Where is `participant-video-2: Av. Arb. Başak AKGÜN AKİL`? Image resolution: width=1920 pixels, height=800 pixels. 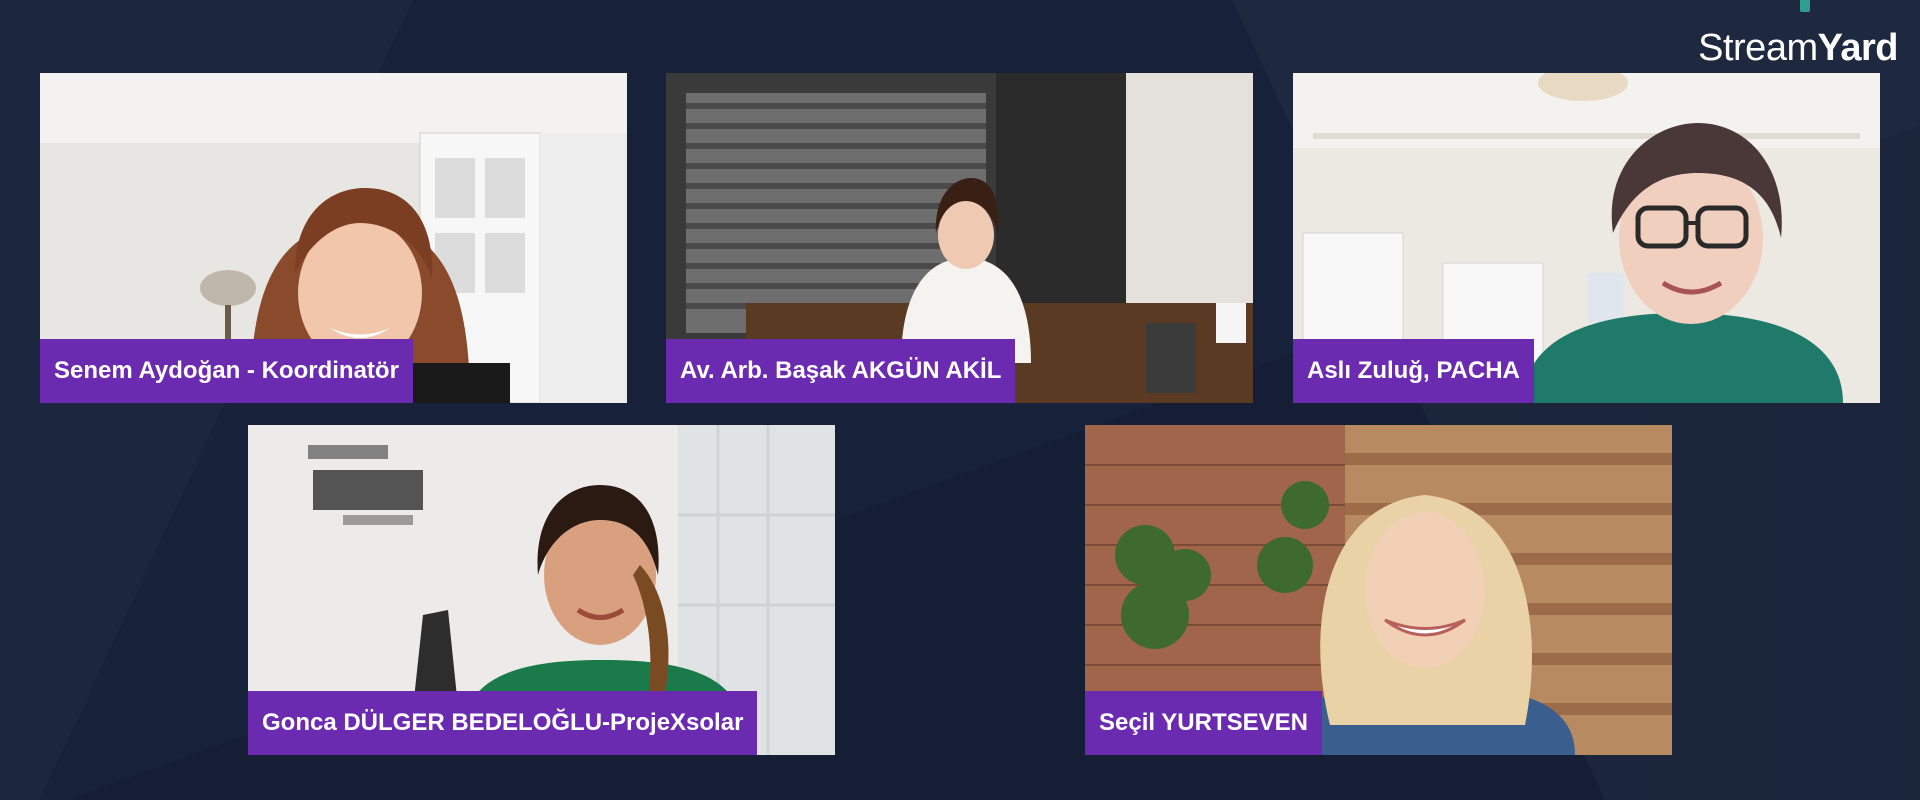 participant-video-2: Av. Arb. Başak AKGÜN AKİL is located at coordinates (959, 238).